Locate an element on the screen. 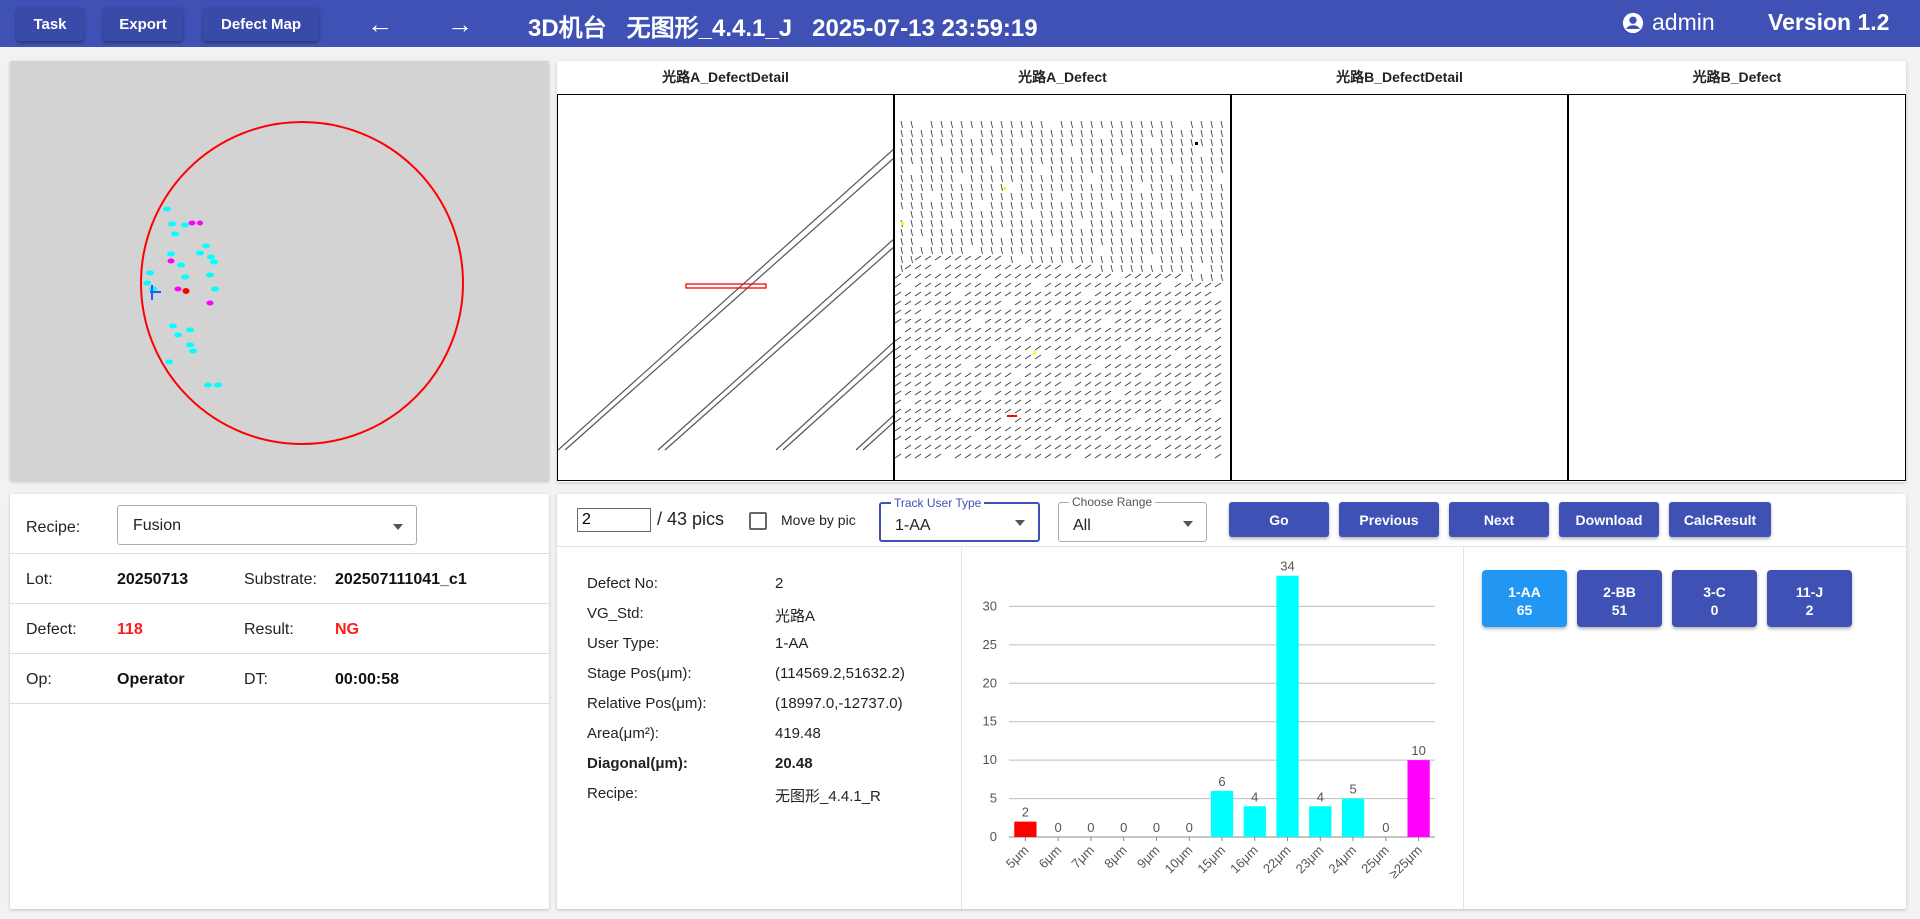 The height and width of the screenshot is (919, 1920). wafer-map is located at coordinates (279, 271).